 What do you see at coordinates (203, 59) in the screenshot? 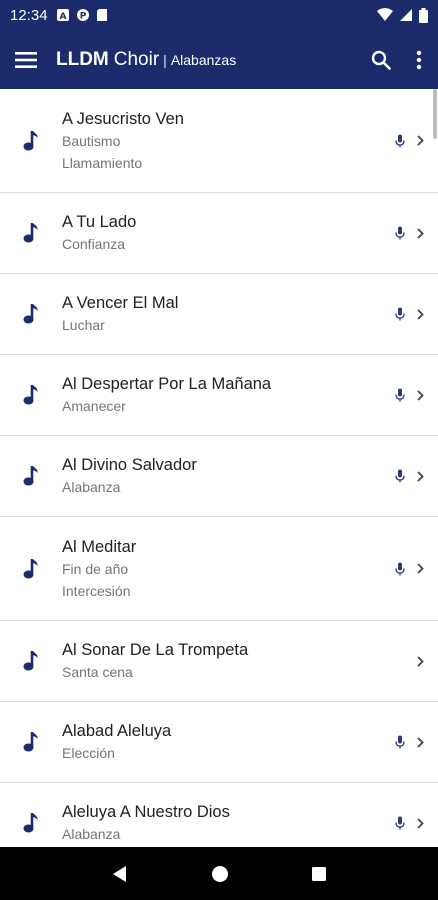
I see `app-subtitle: Alabanzas` at bounding box center [203, 59].